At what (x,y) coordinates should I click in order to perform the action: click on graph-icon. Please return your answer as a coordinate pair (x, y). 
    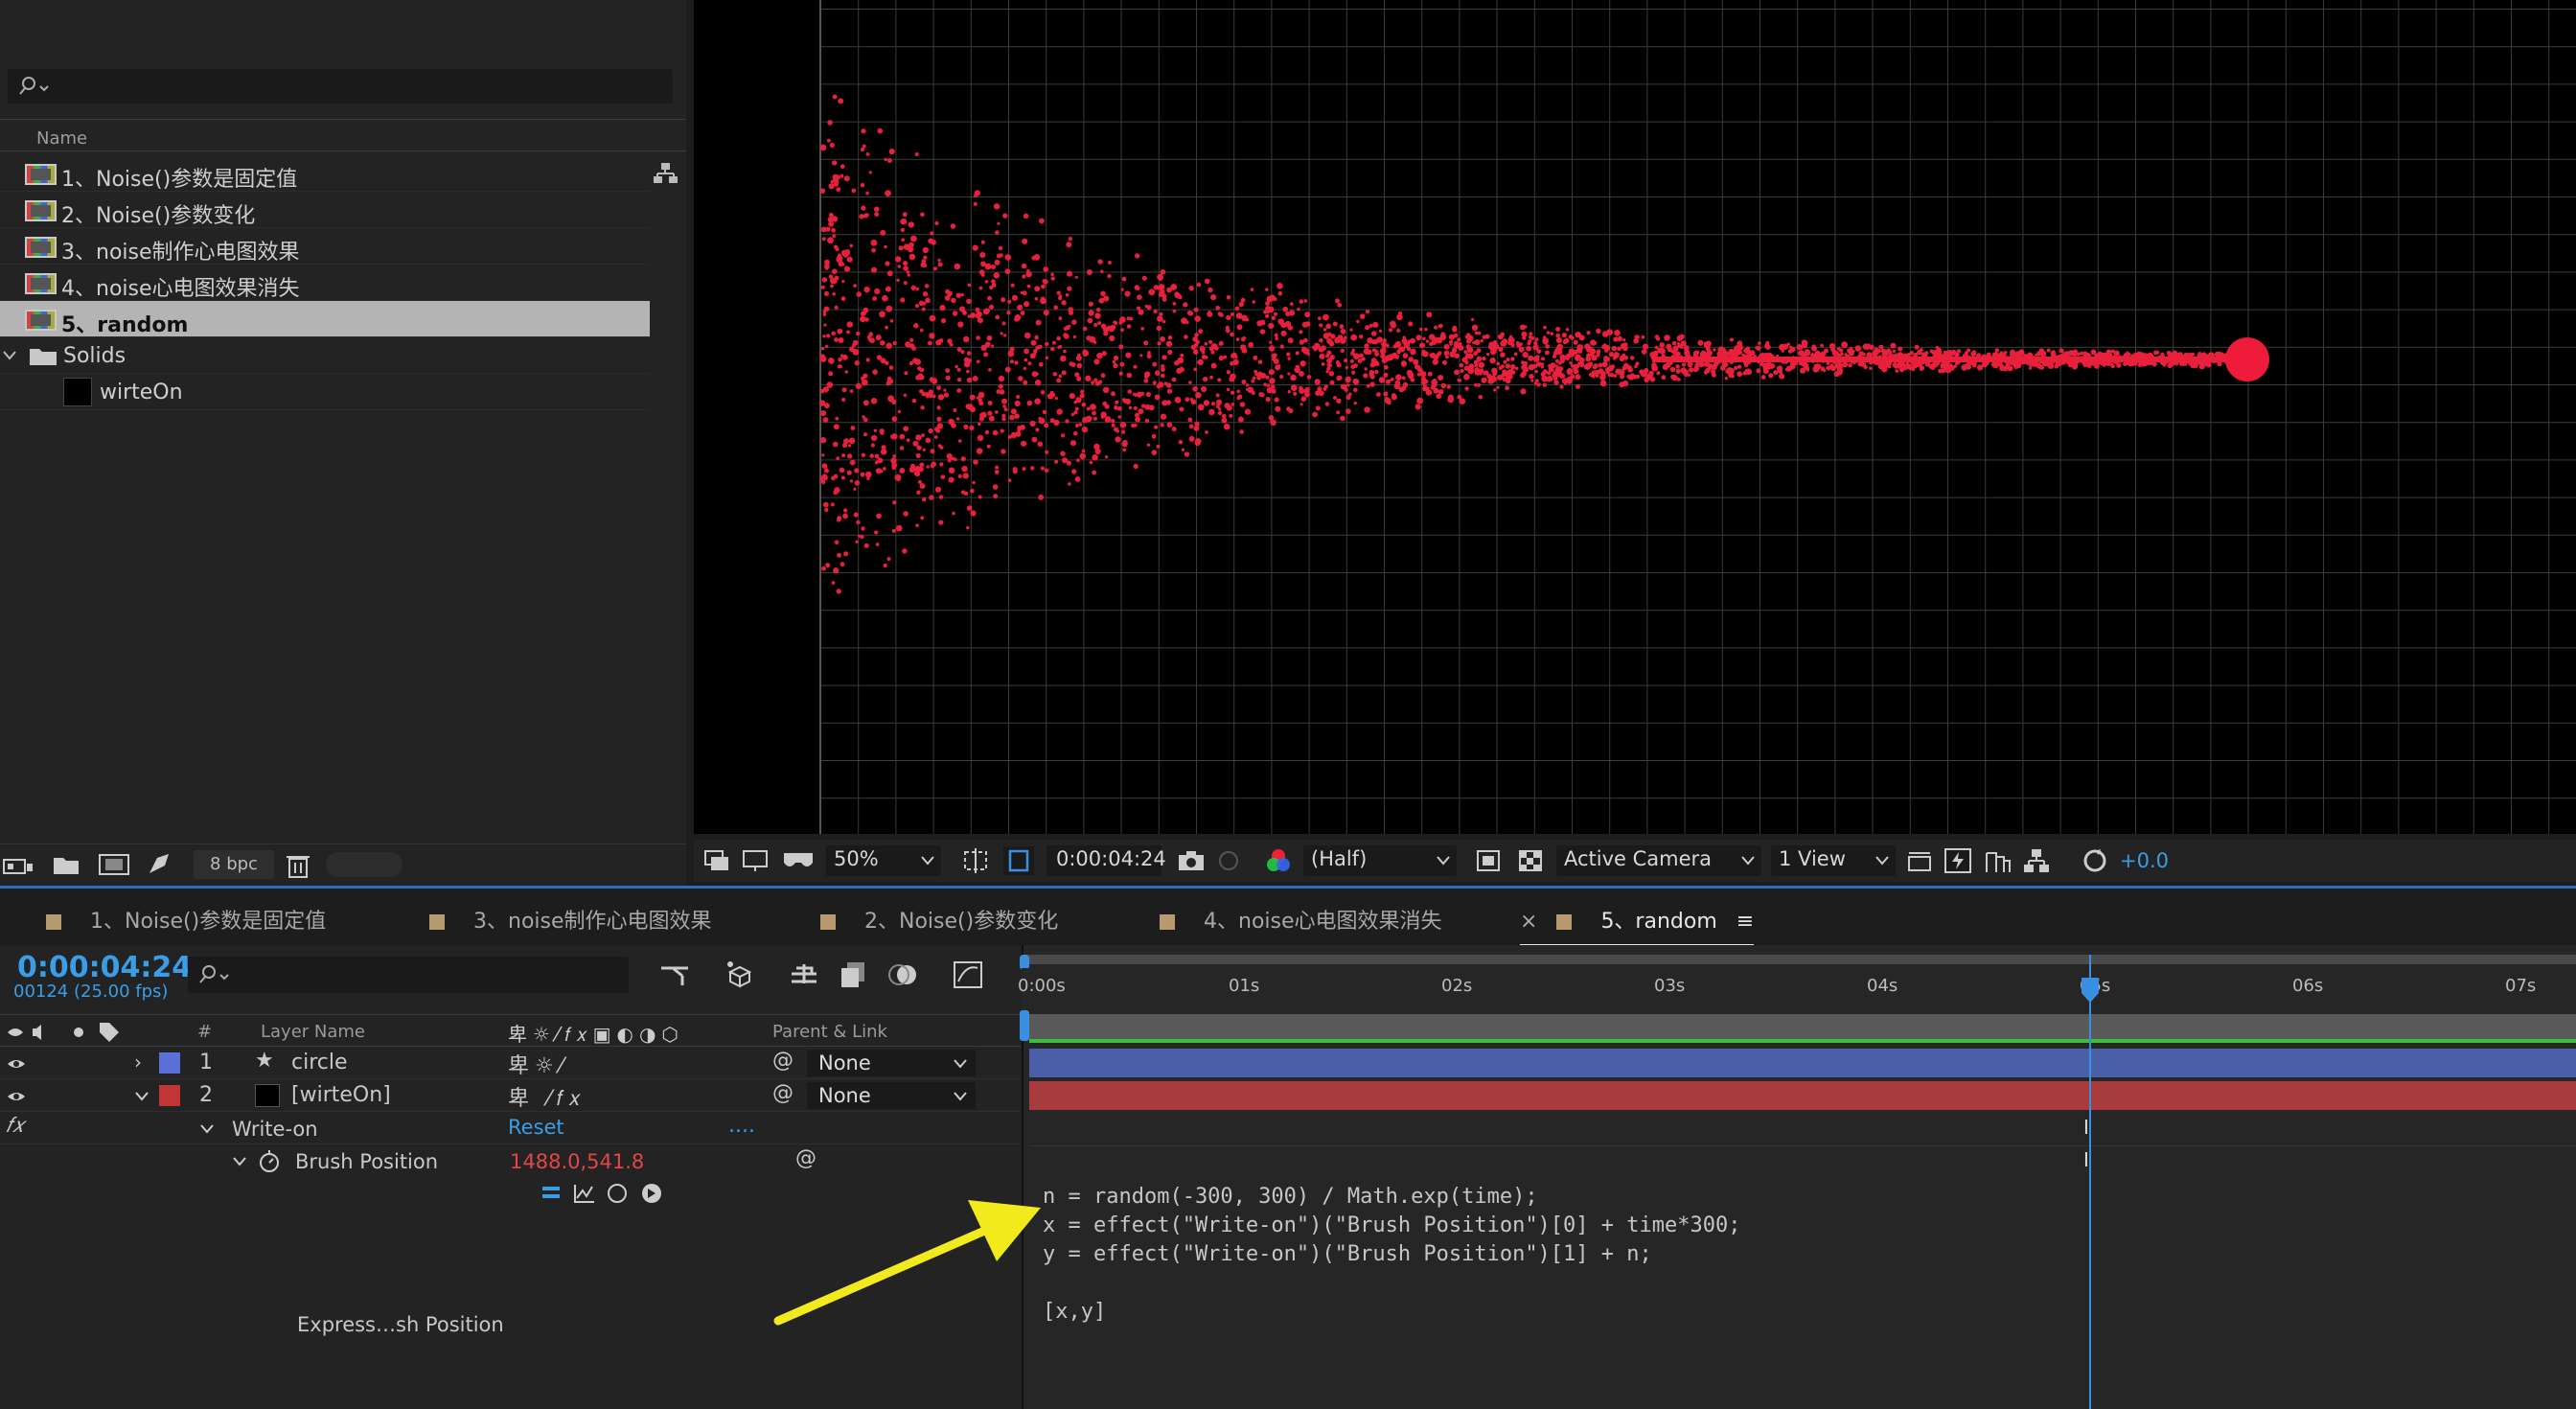
    Looking at the image, I should click on (584, 1194).